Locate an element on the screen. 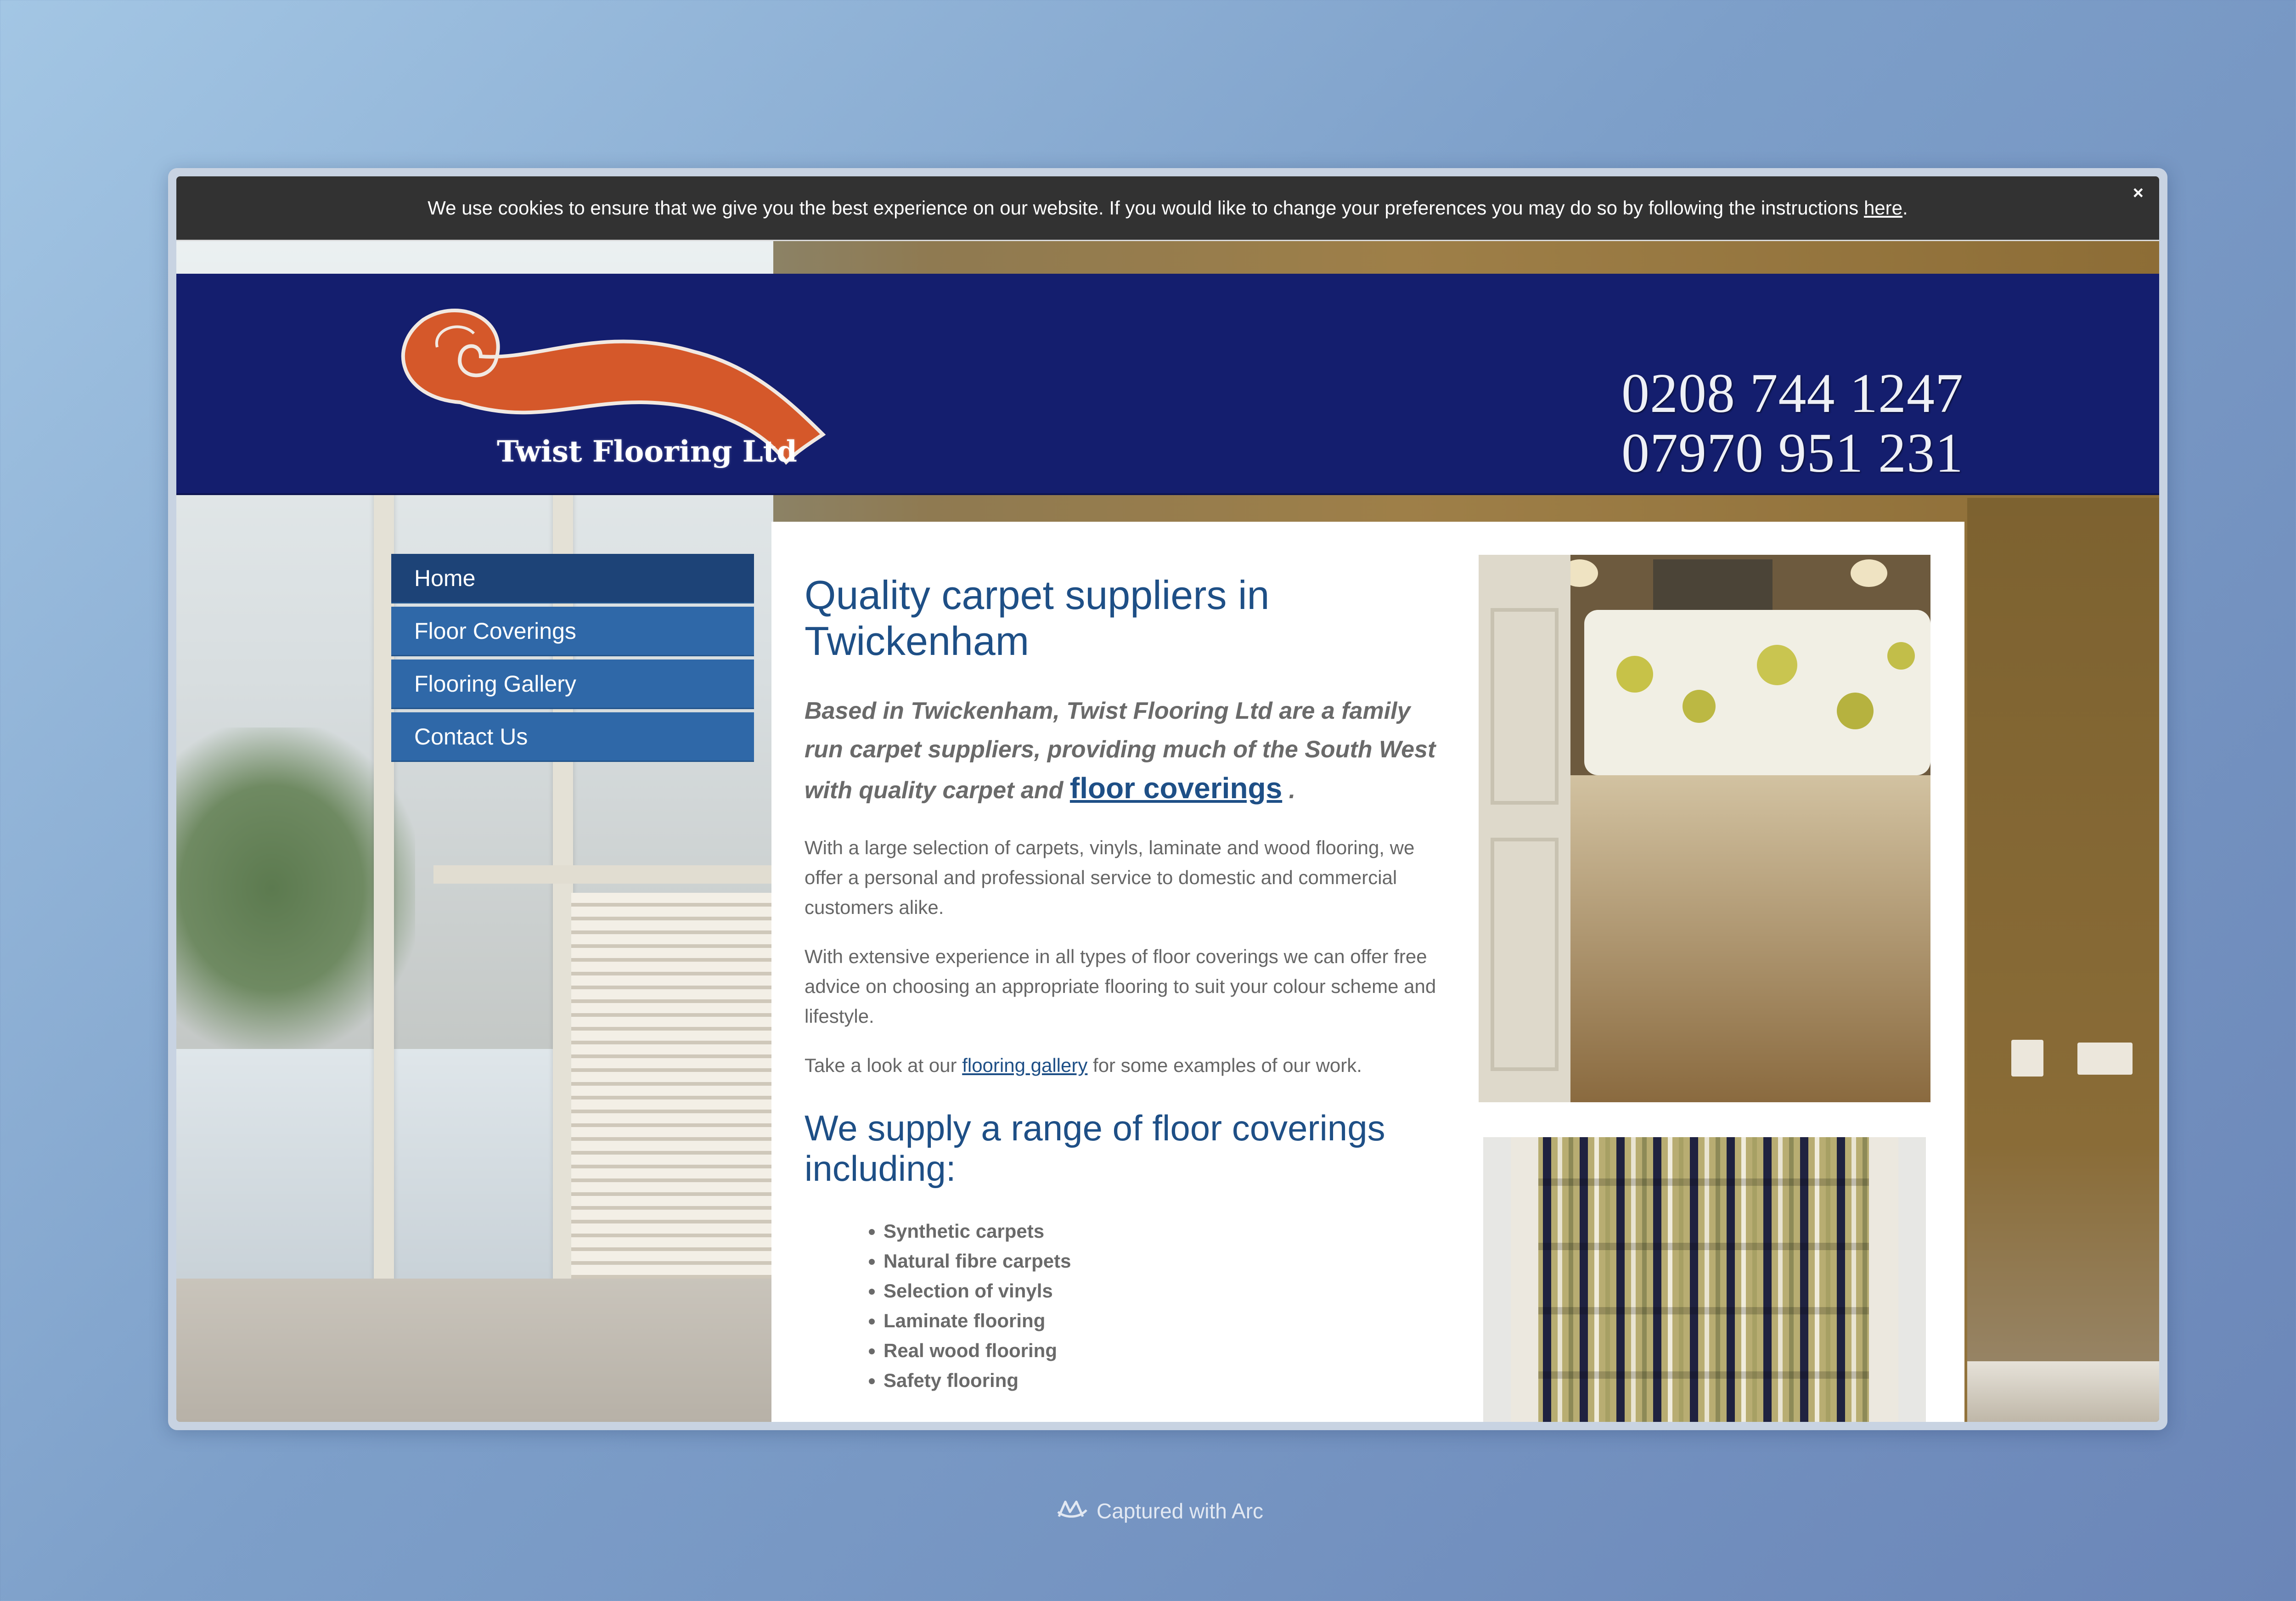  phone-numbers: 0208 744 1247 07970 951 231 is located at coordinates (1792, 423).